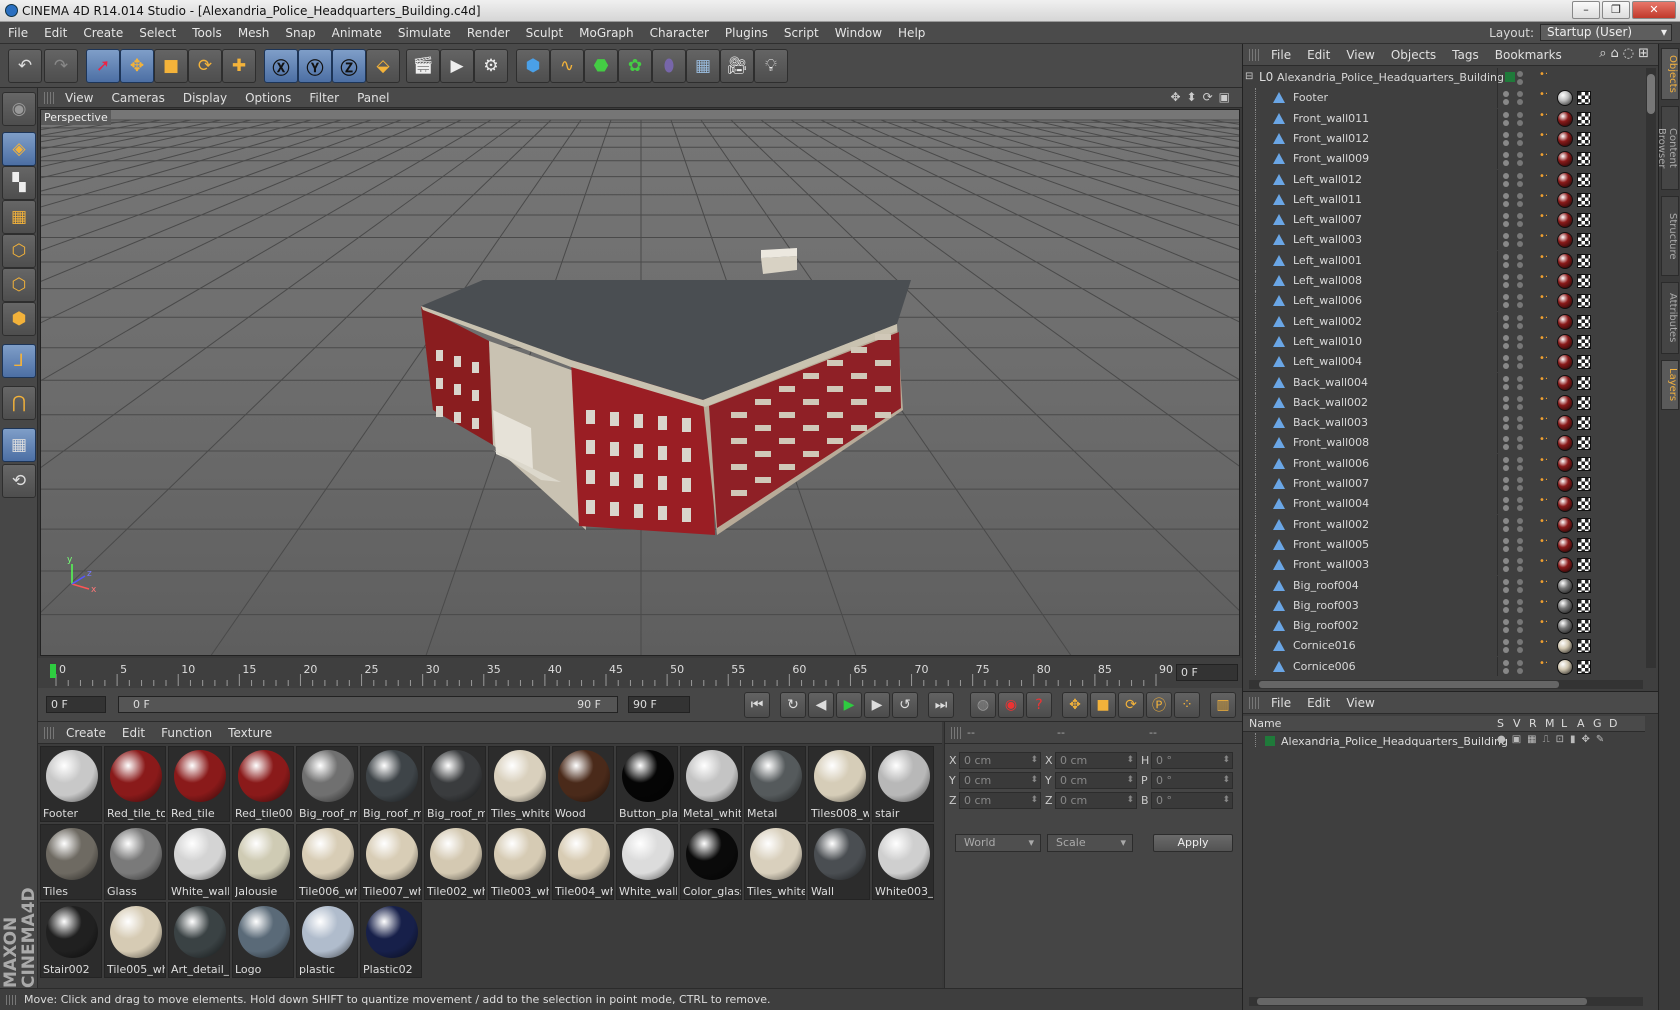 Image resolution: width=1680 pixels, height=1010 pixels. Describe the element at coordinates (1327, 260) in the screenshot. I see `object-name: Left_wall001` at that location.